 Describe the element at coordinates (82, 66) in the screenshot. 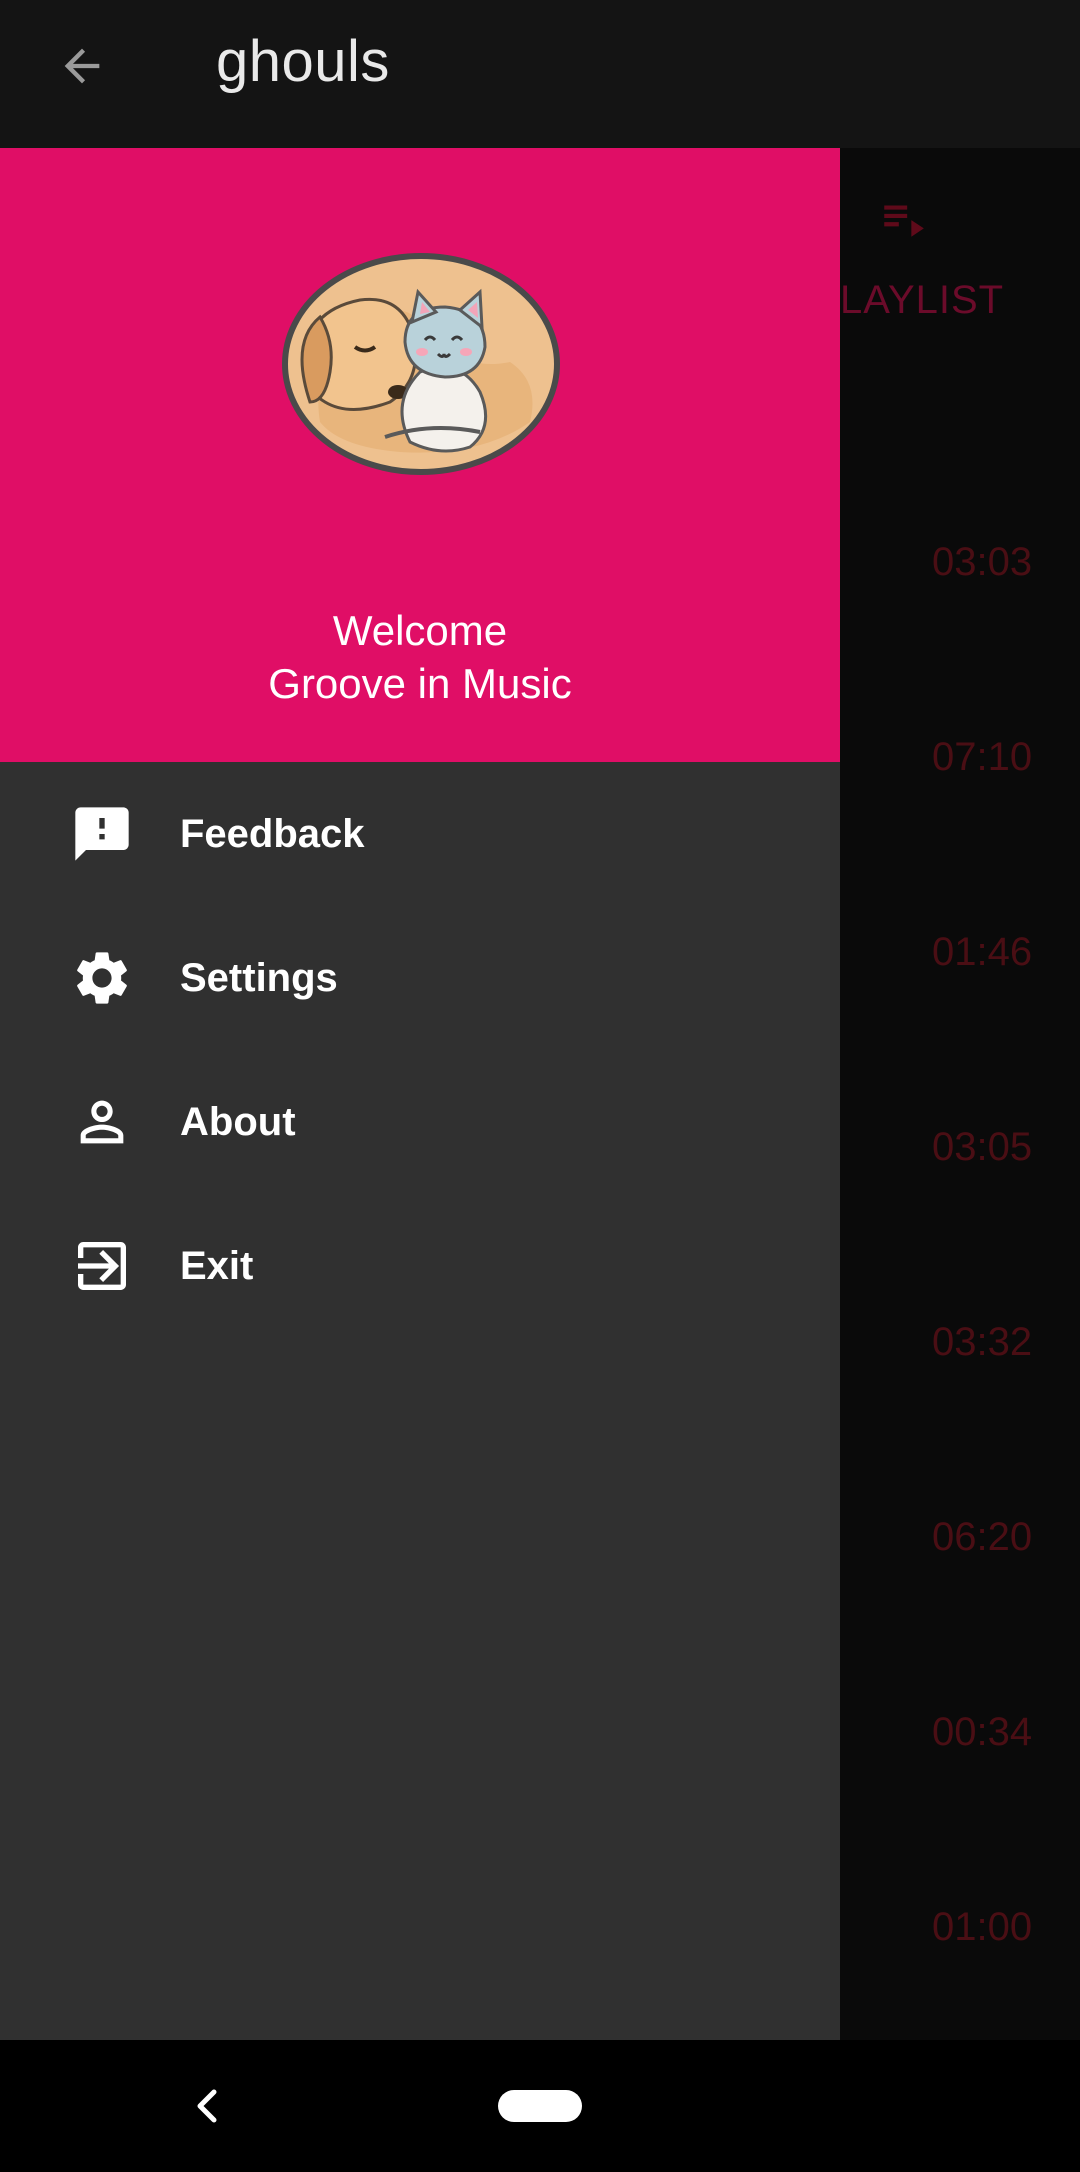

I see `arrow-back-icon` at that location.